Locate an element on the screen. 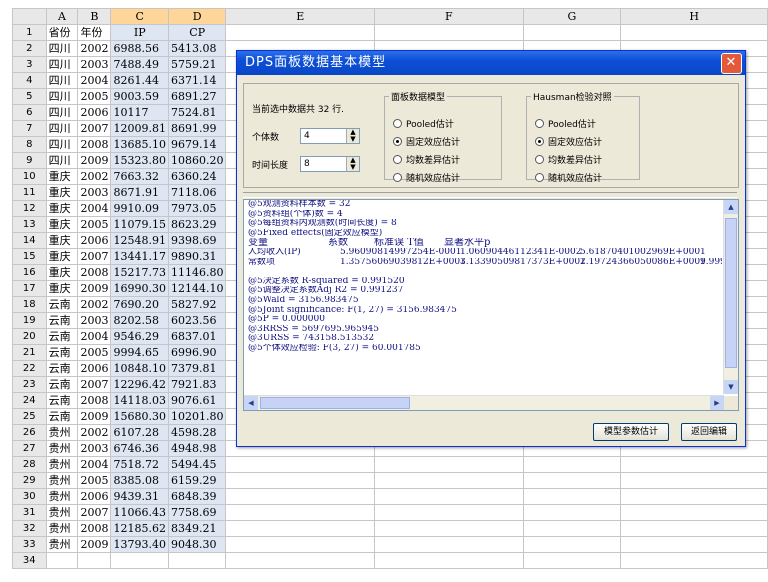  column-header-d: D is located at coordinates (197, 16).